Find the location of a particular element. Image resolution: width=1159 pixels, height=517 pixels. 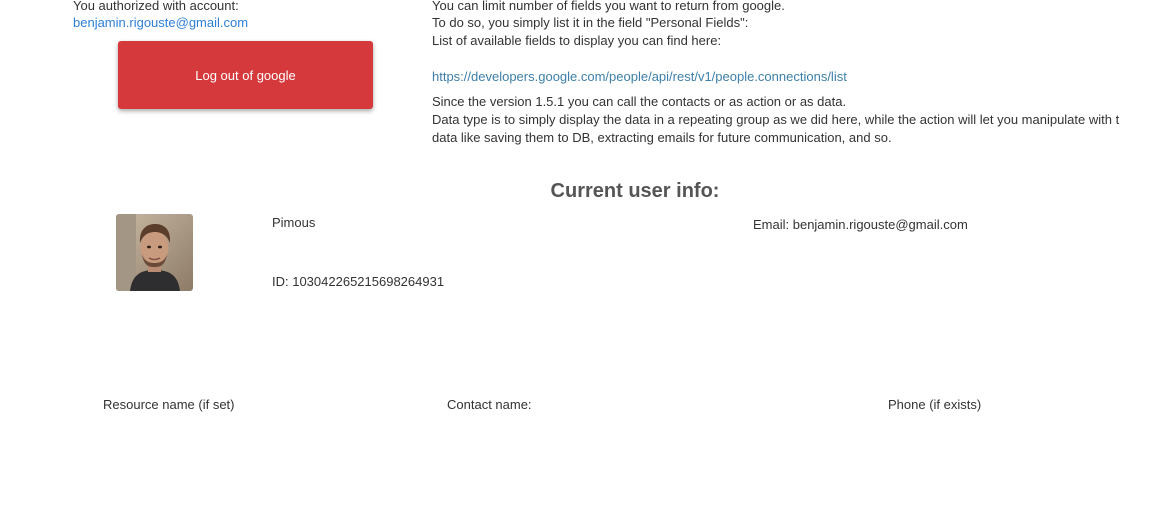

column-header-resource-name: Resource name (if set) is located at coordinates (169, 404).